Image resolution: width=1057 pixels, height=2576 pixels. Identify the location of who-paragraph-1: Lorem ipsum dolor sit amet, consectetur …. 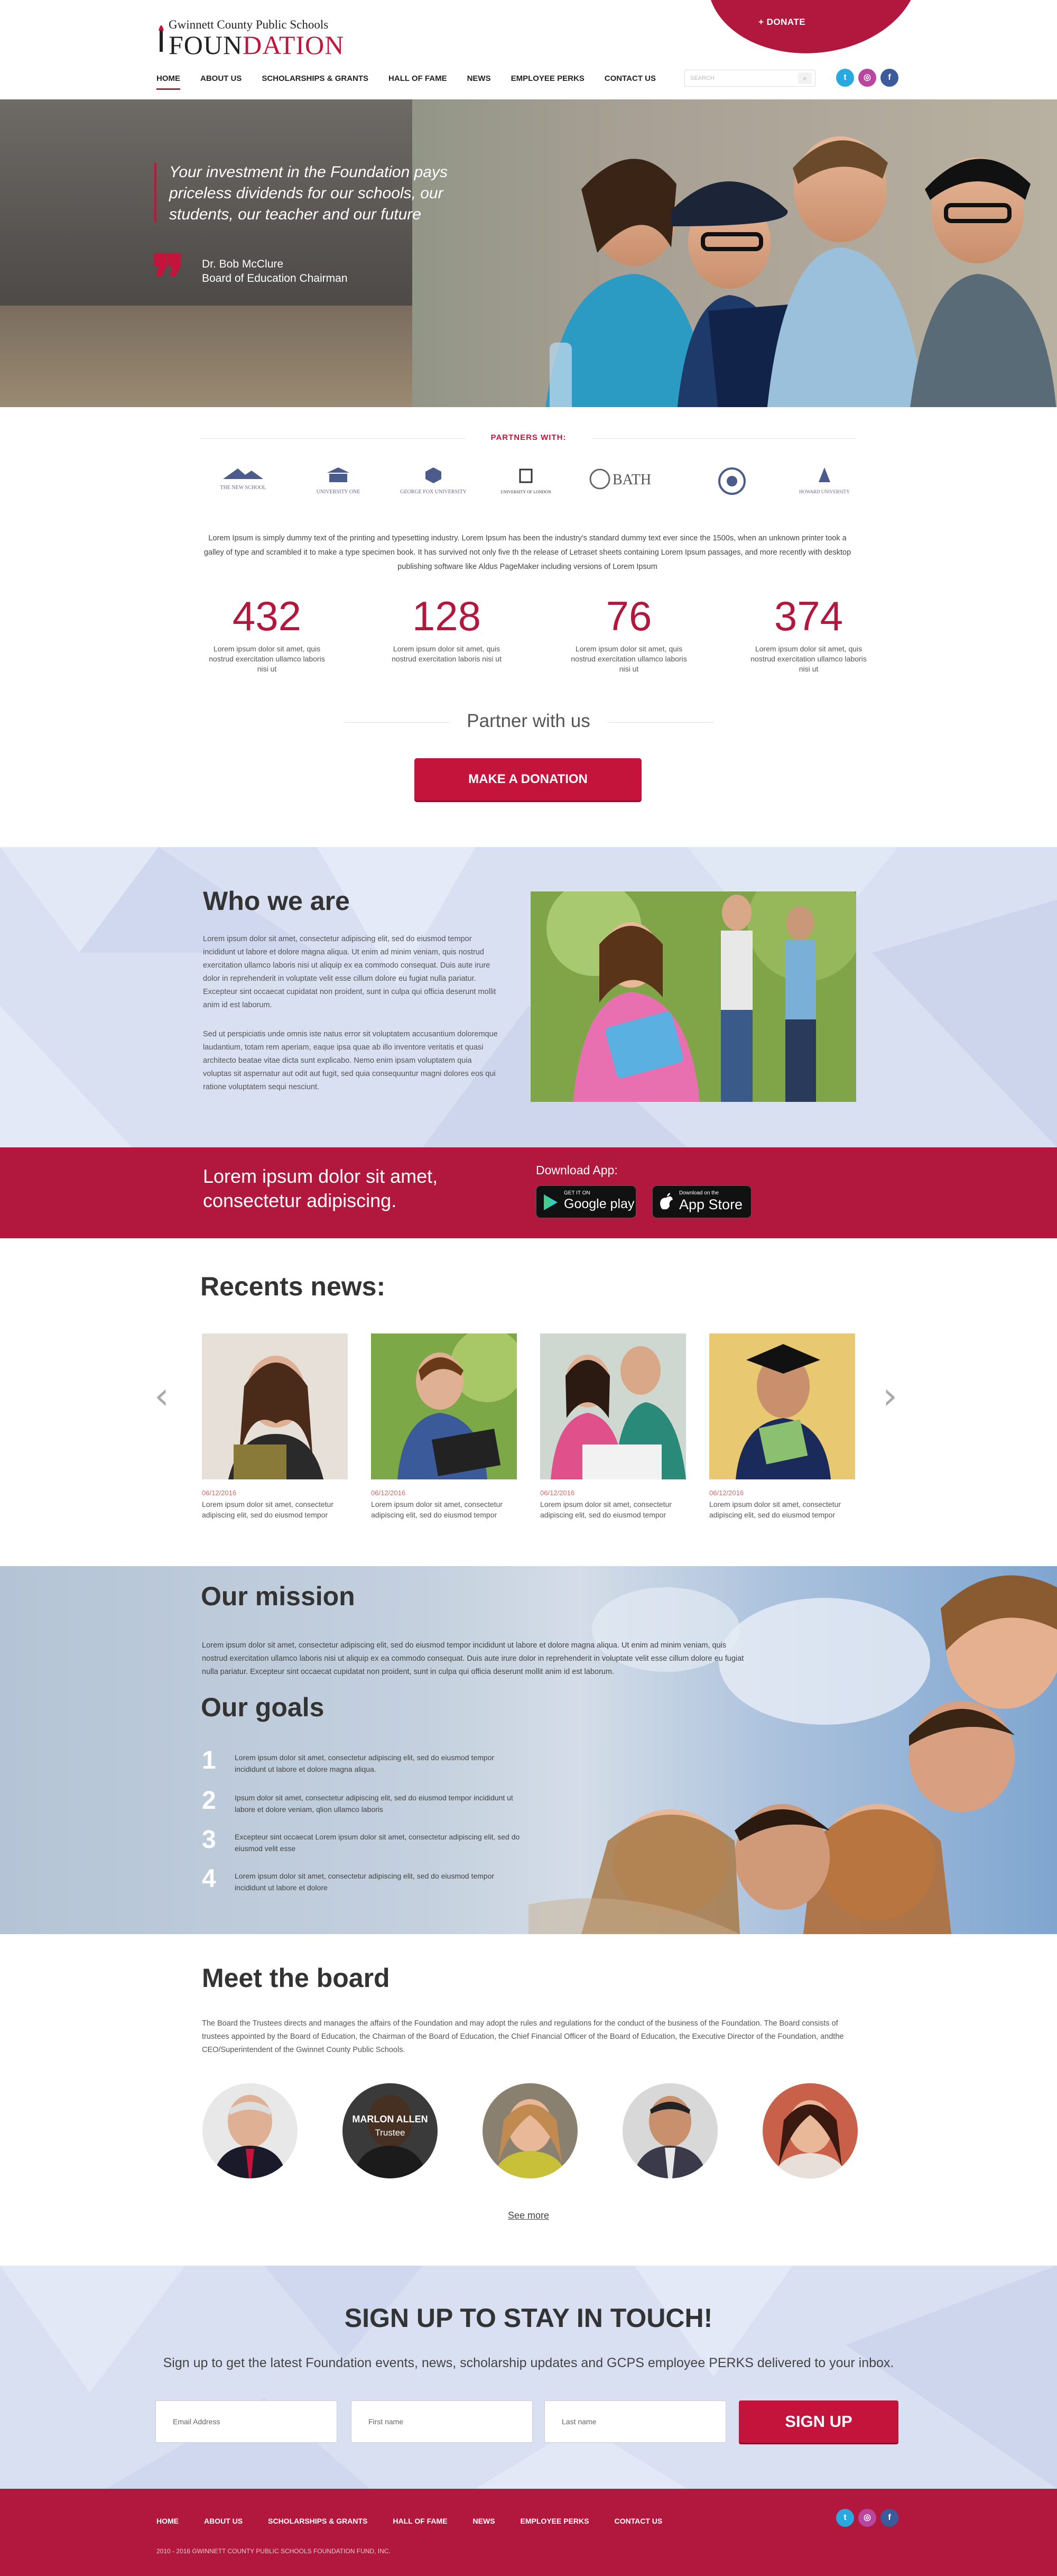
(349, 972).